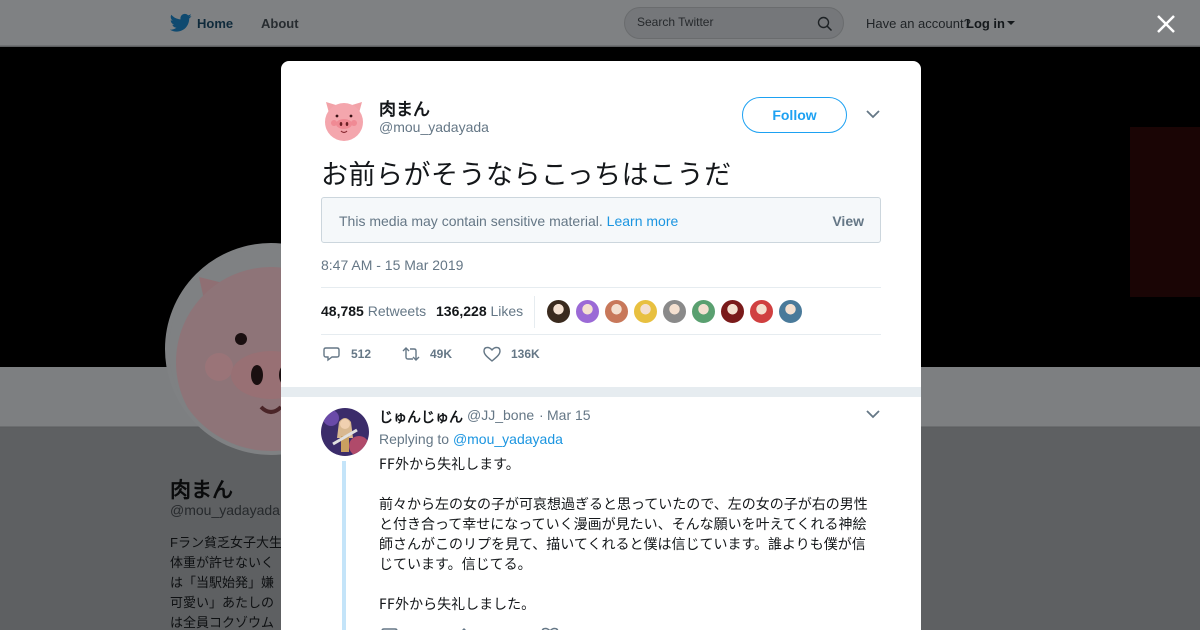 Image resolution: width=1200 pixels, height=630 pixels. Describe the element at coordinates (500, 415) in the screenshot. I see `reply-author-handle: @JJ_bone` at that location.